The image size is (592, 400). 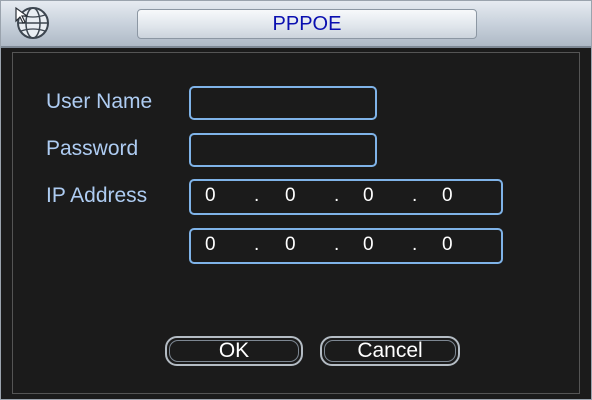 What do you see at coordinates (307, 24) in the screenshot?
I see `dialog-title: PPPOE` at bounding box center [307, 24].